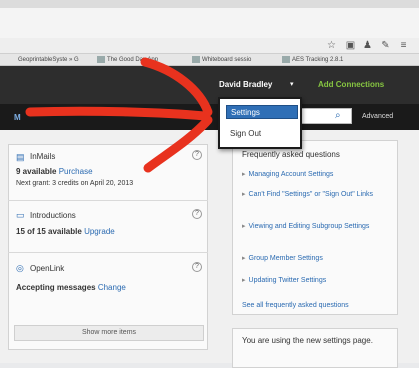 The image size is (419, 368). What do you see at coordinates (56, 287) in the screenshot?
I see `openlink-status: Accepting messages` at bounding box center [56, 287].